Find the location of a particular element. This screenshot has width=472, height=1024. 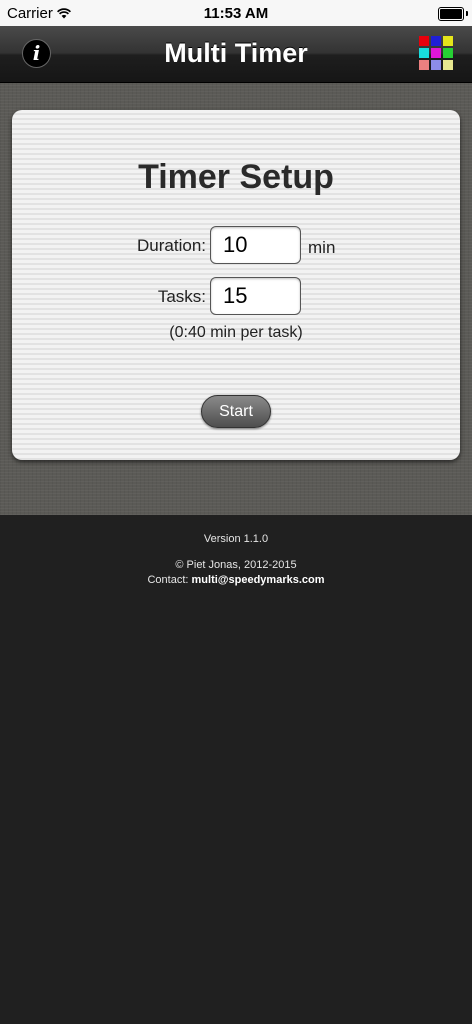

start-button: Start is located at coordinates (236, 411).